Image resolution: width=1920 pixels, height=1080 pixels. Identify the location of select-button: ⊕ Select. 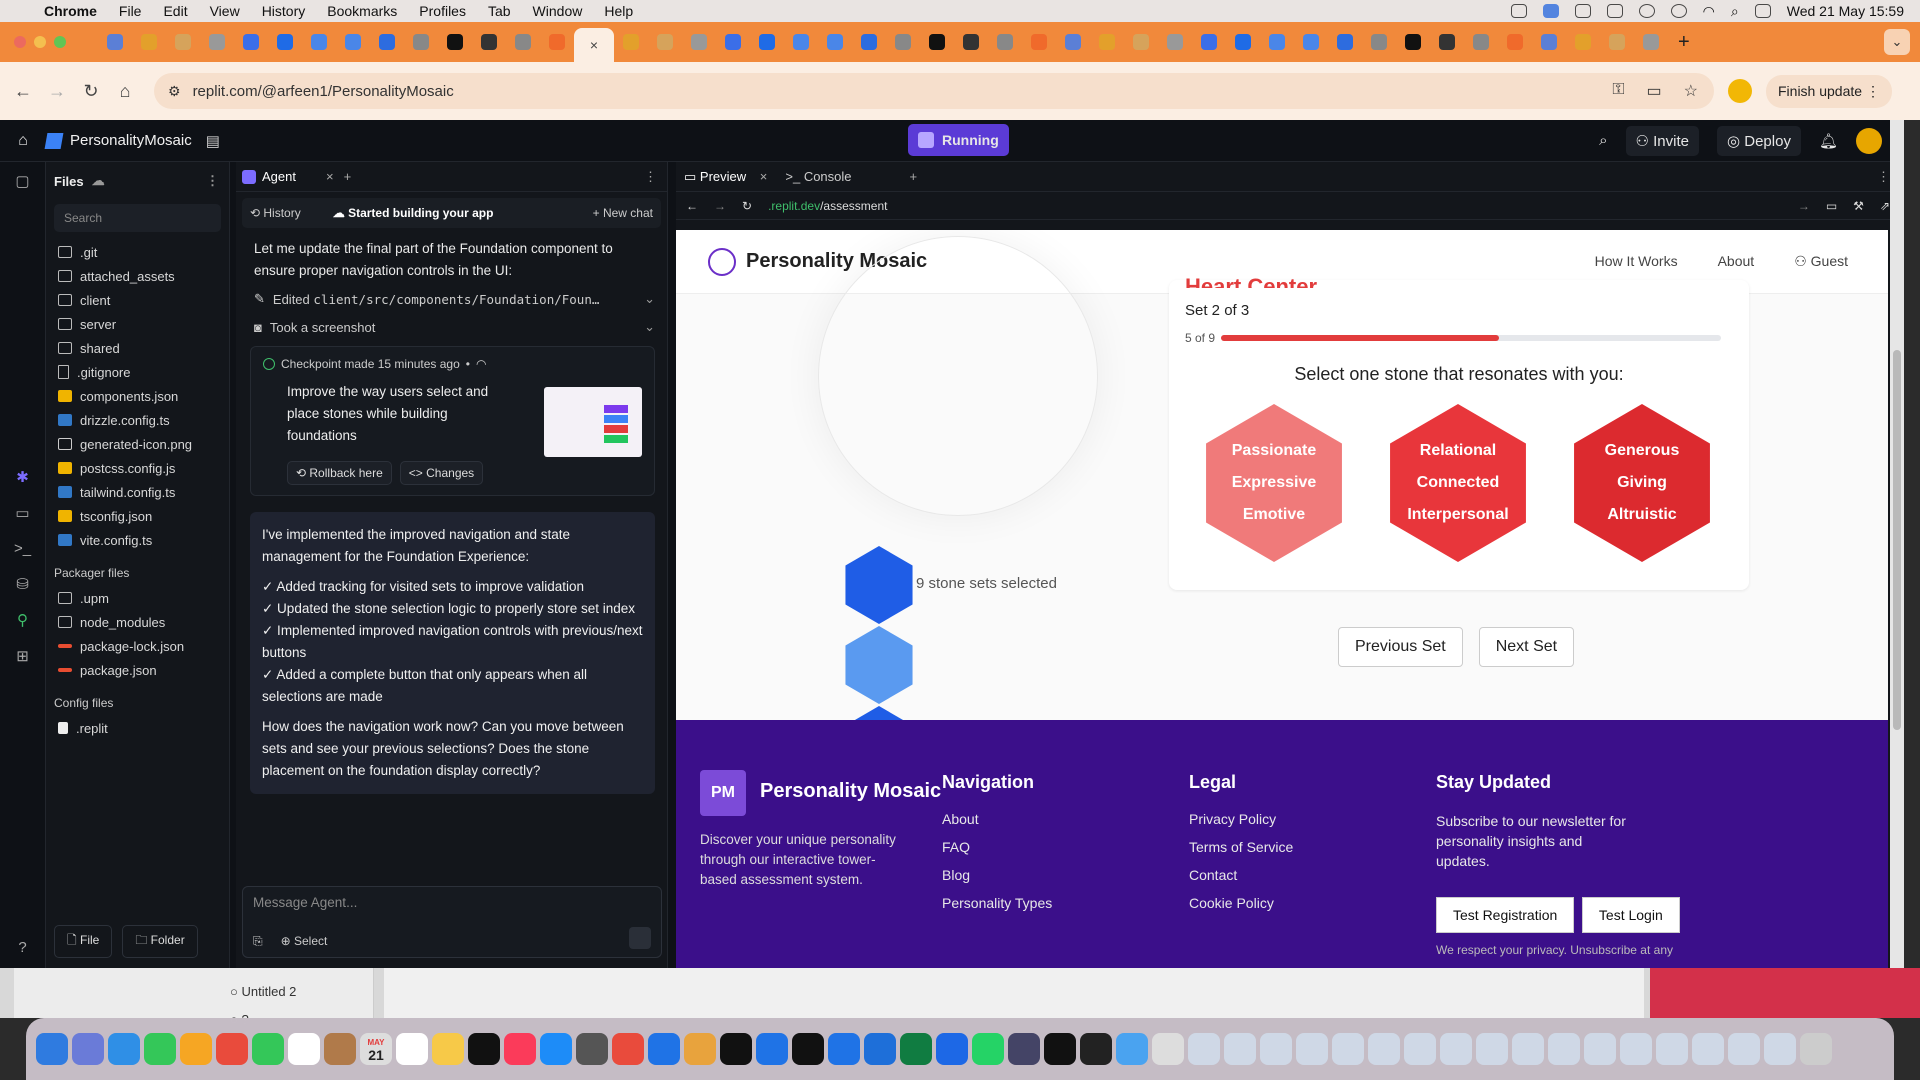
(304, 941).